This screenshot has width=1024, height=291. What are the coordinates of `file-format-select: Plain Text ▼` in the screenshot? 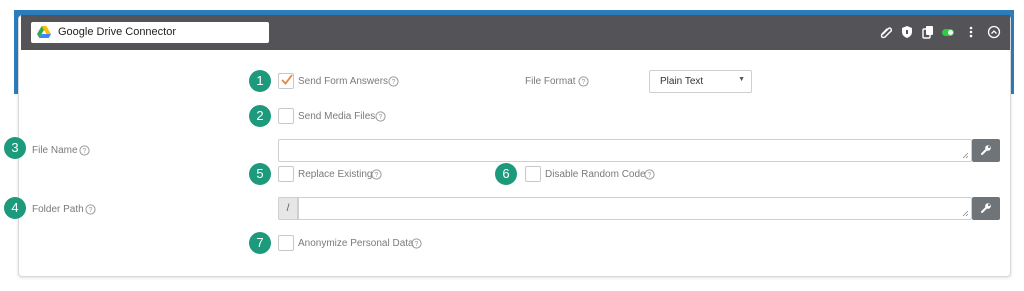 It's located at (700, 81).